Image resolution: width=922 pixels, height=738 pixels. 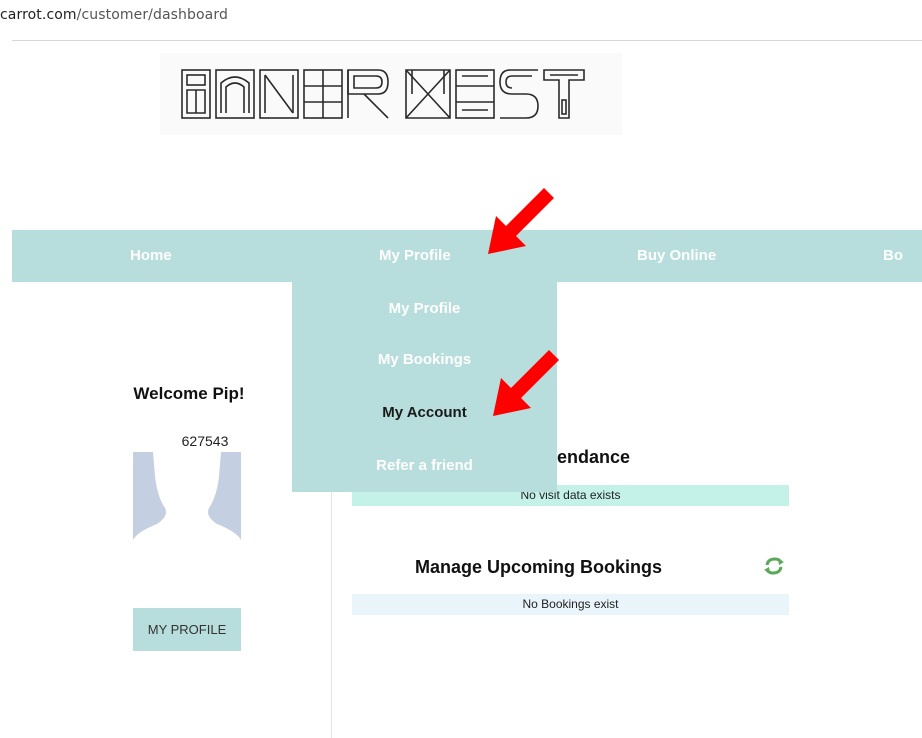 What do you see at coordinates (424, 465) in the screenshot?
I see `dropdown-item-refer-a-friend: Refer a friend` at bounding box center [424, 465].